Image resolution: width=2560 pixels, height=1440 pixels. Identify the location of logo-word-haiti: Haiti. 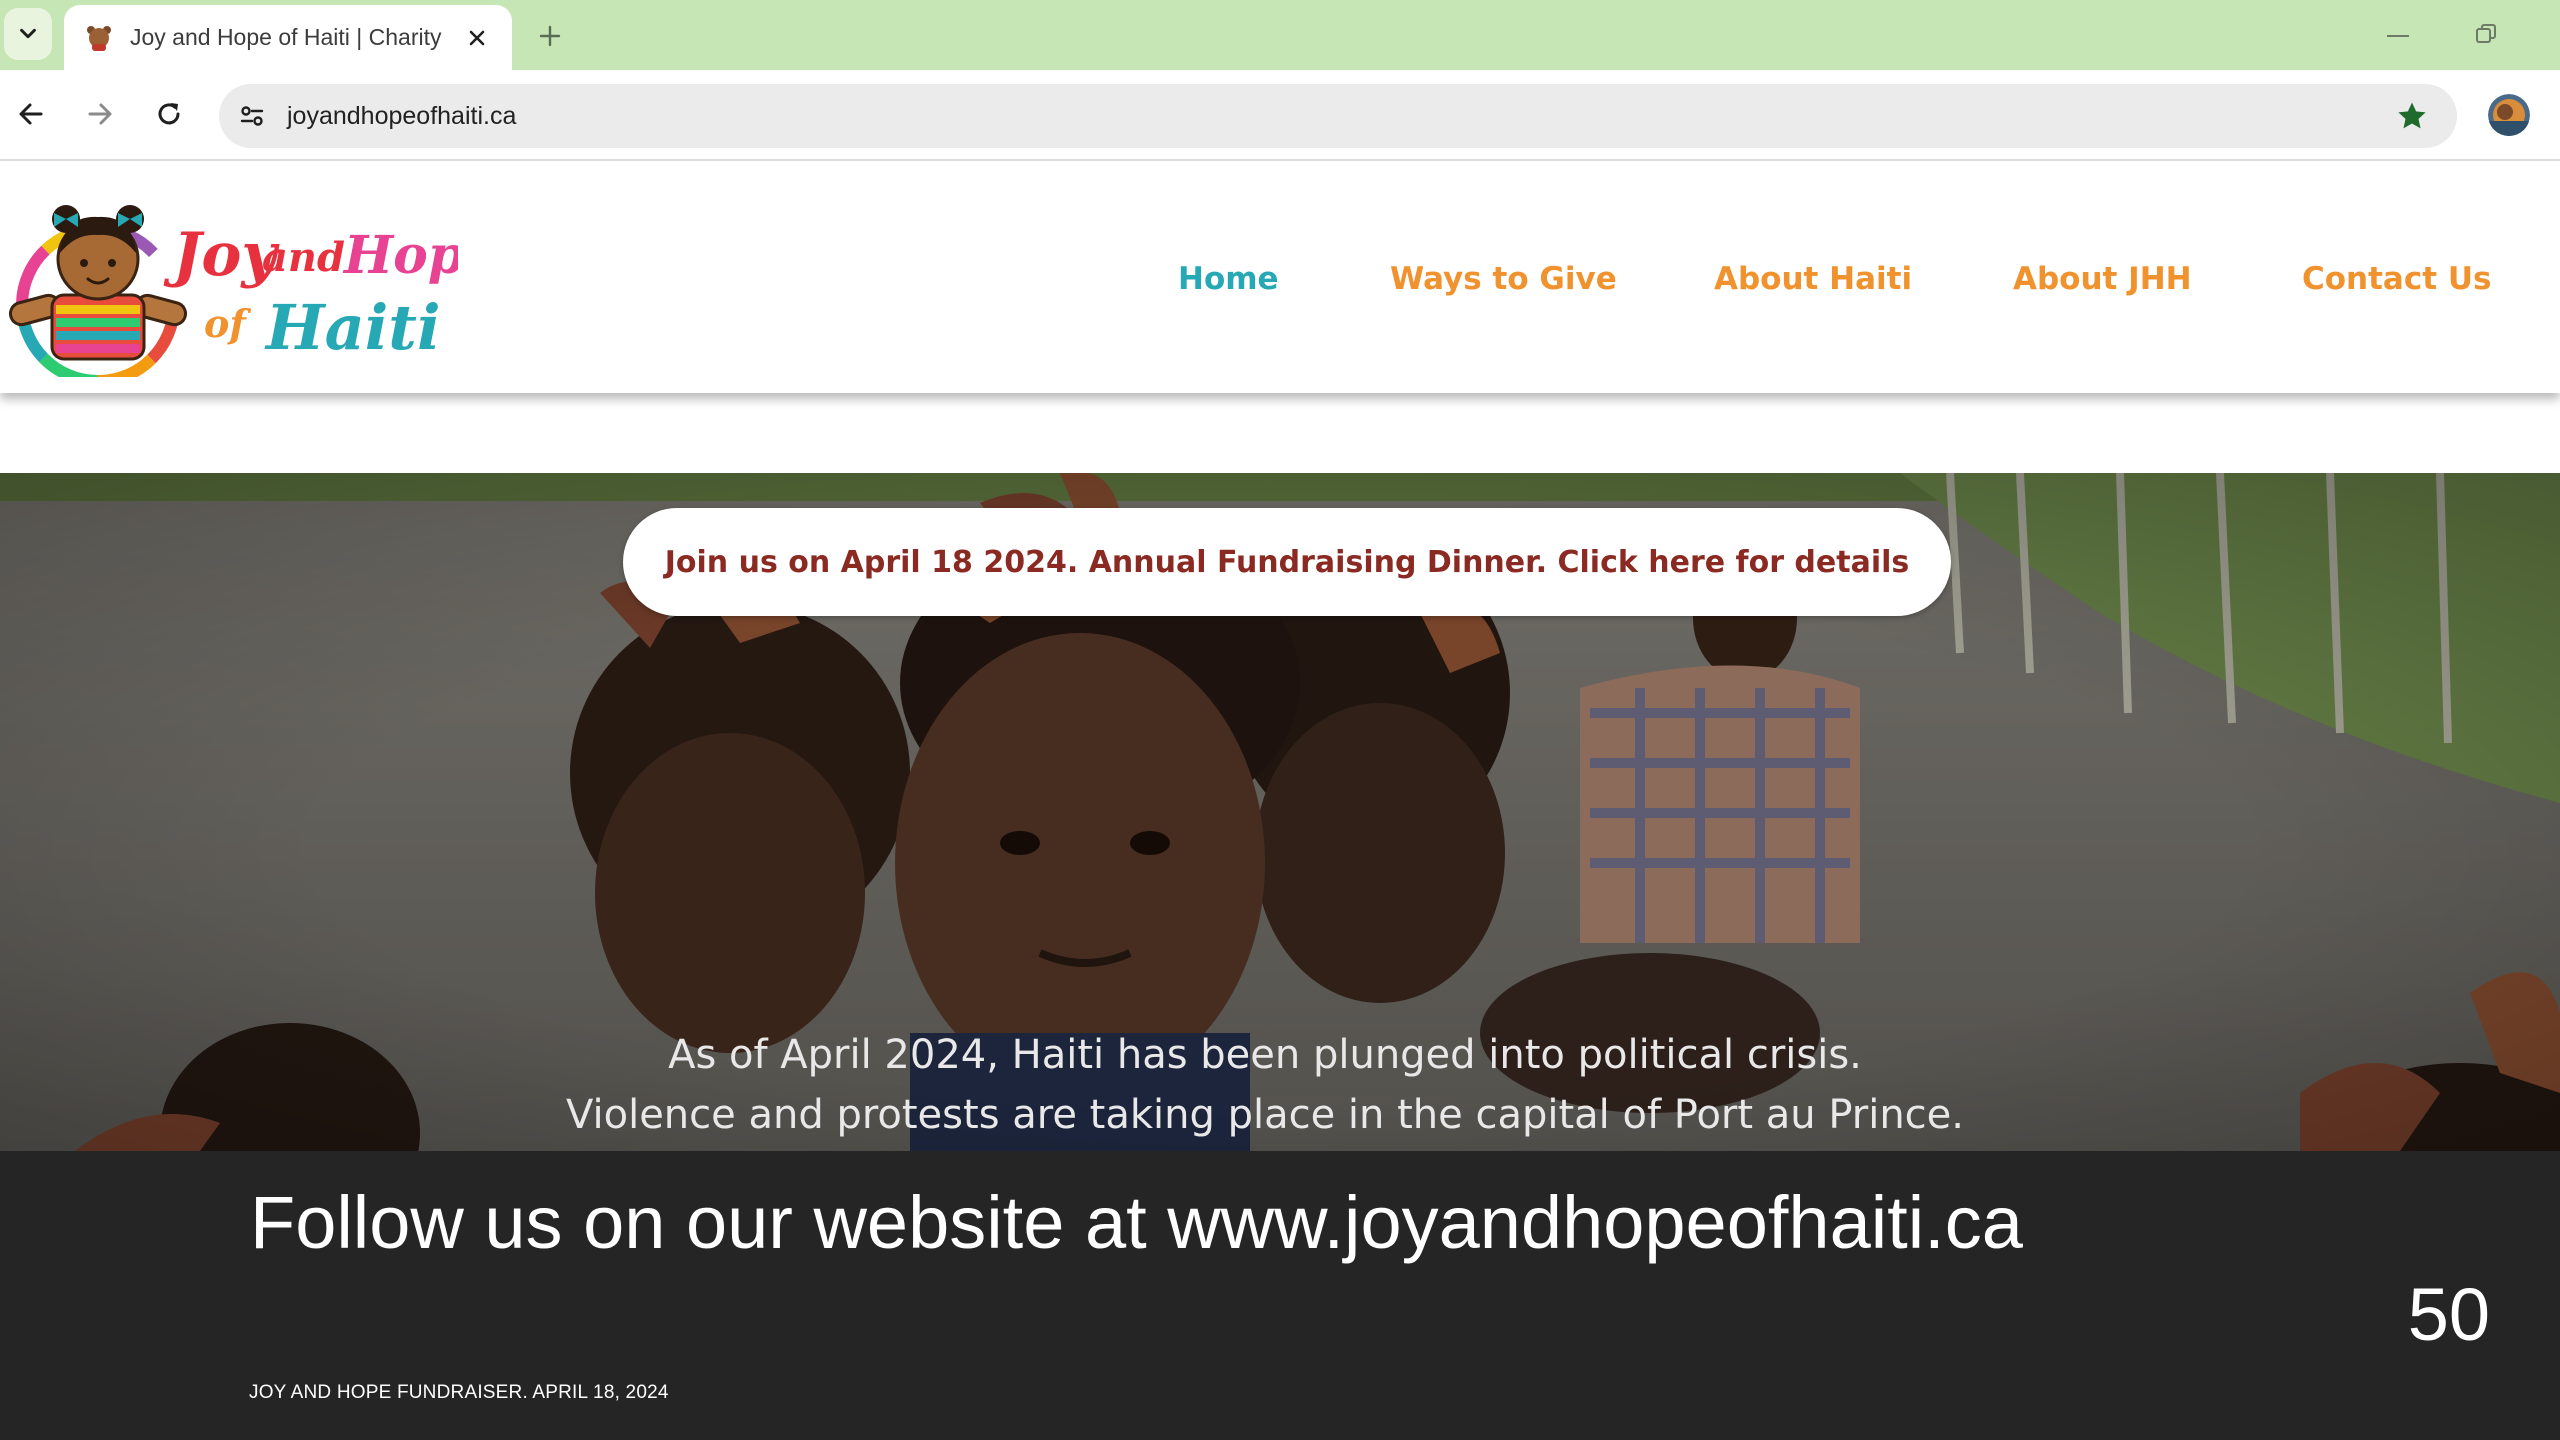
(352, 327).